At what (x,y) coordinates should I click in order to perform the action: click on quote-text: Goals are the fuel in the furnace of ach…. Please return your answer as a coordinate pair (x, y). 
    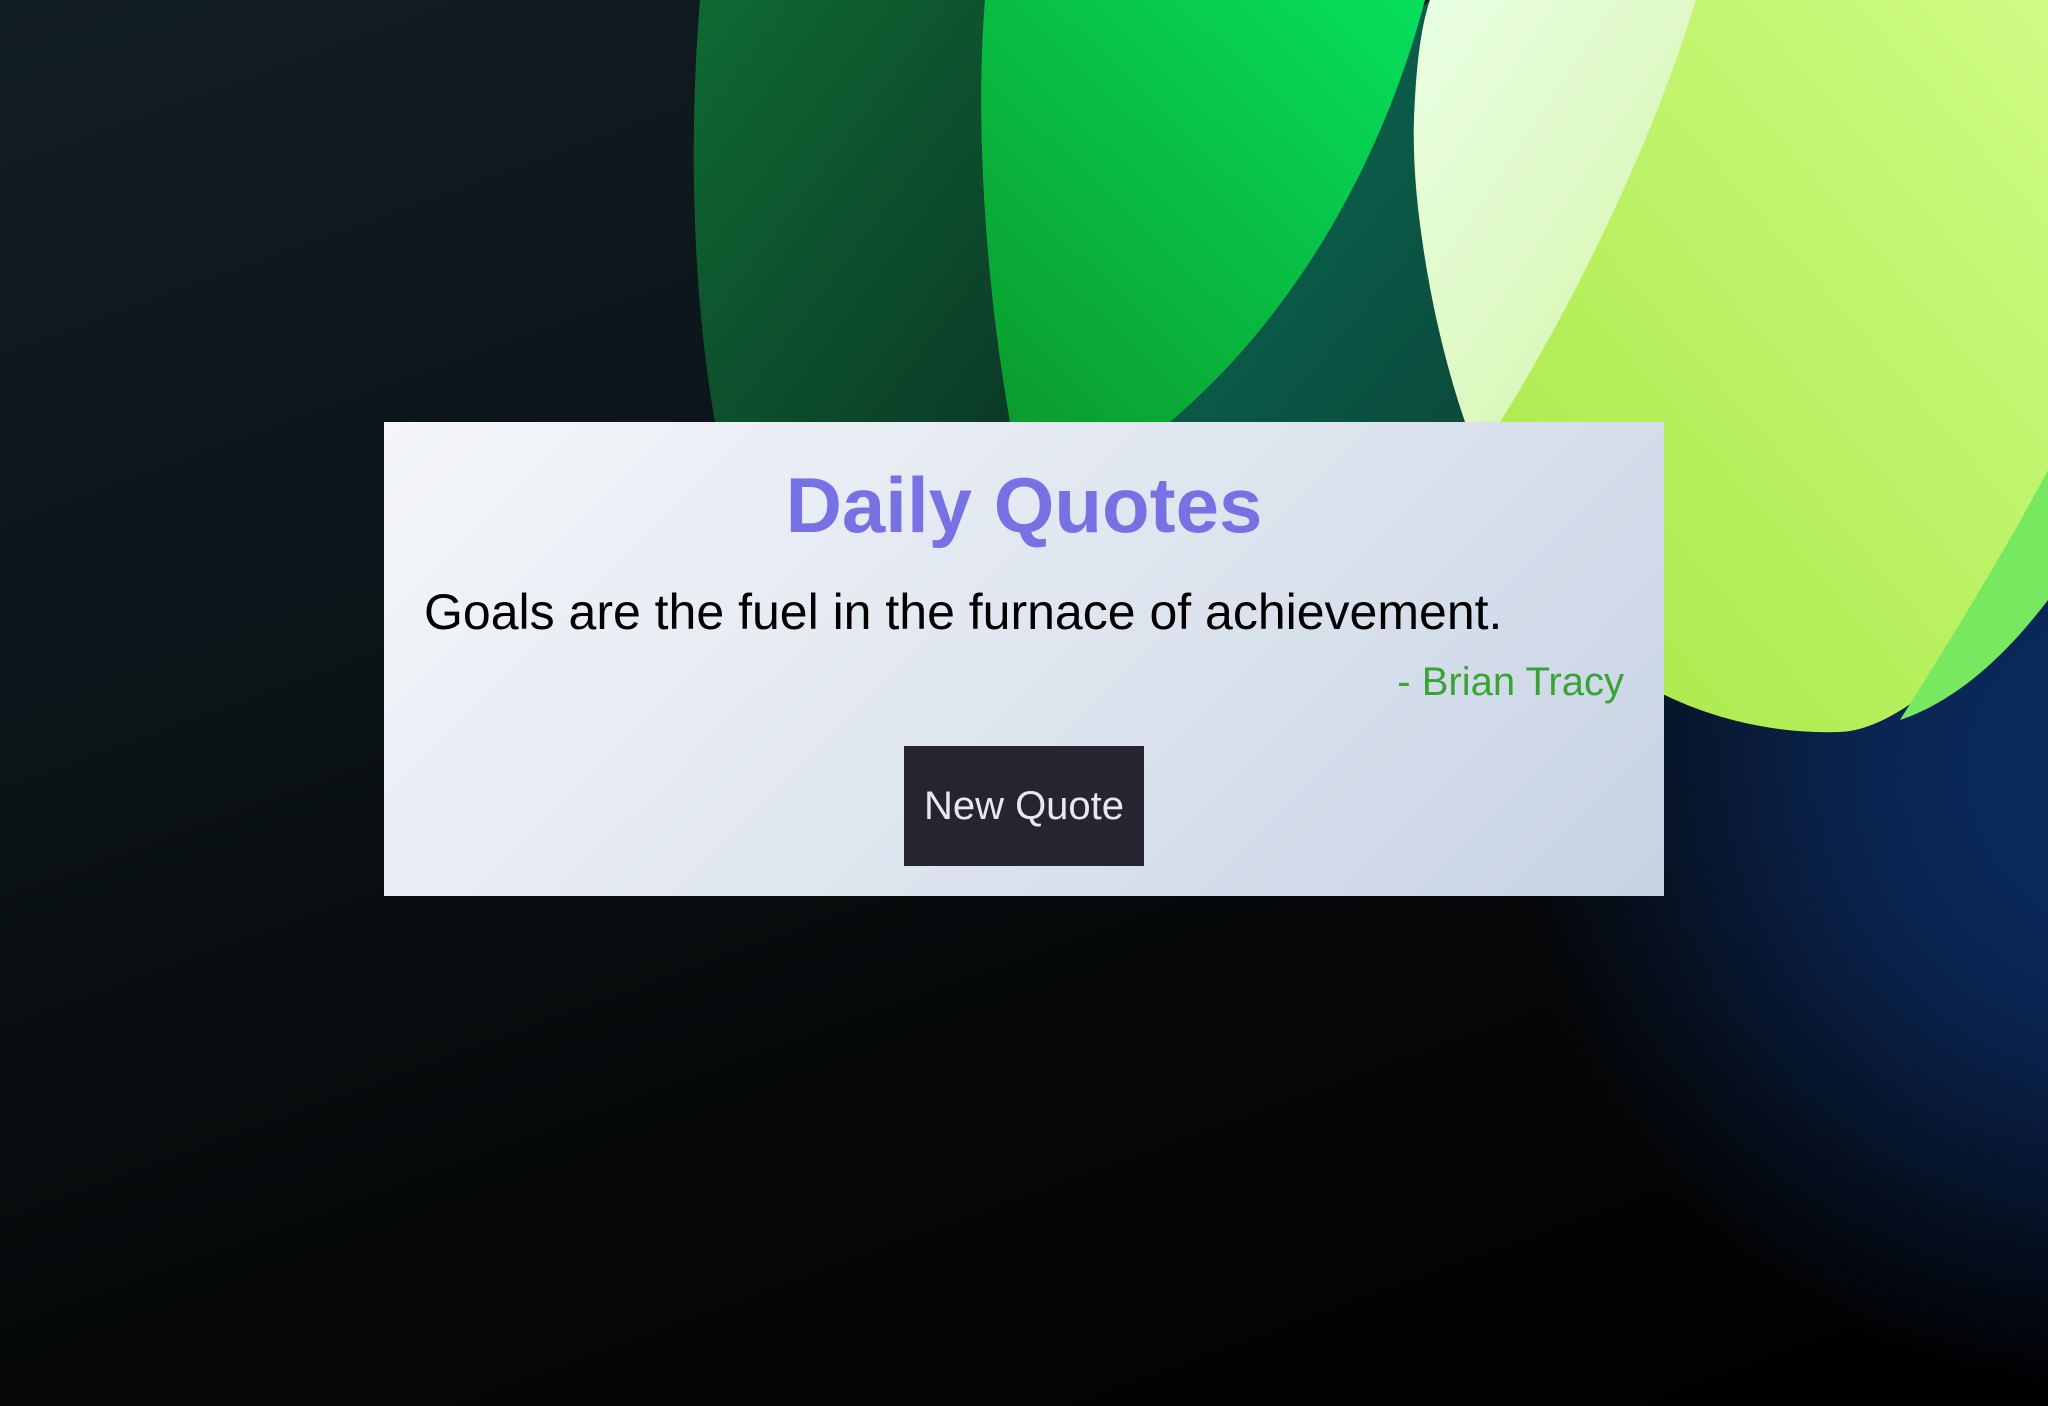
    Looking at the image, I should click on (963, 612).